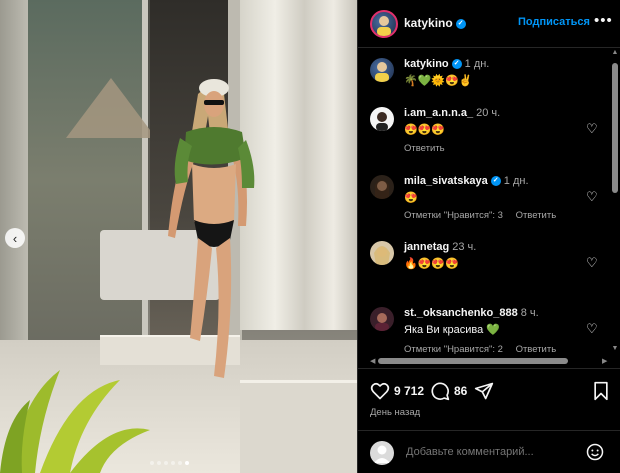  I want to click on author-username: katykino ✓, so click(435, 23).